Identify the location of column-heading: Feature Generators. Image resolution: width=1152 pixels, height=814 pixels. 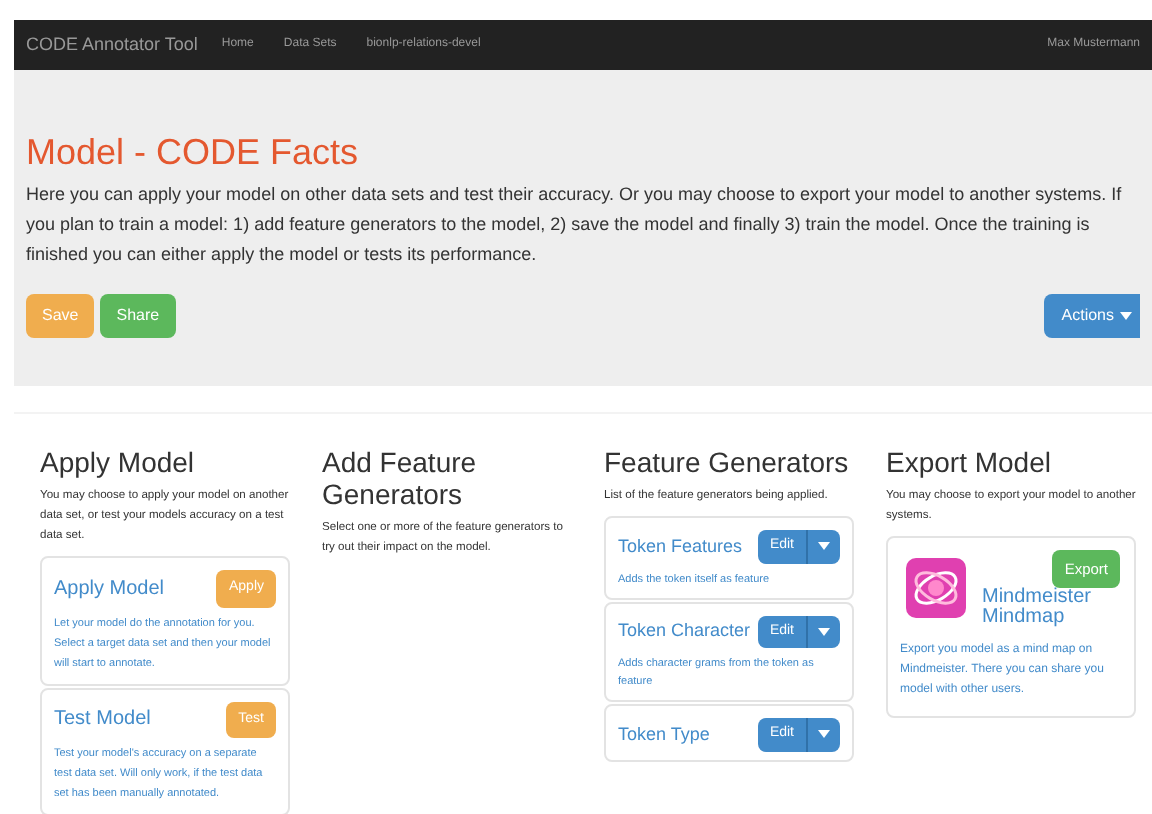
(727, 462).